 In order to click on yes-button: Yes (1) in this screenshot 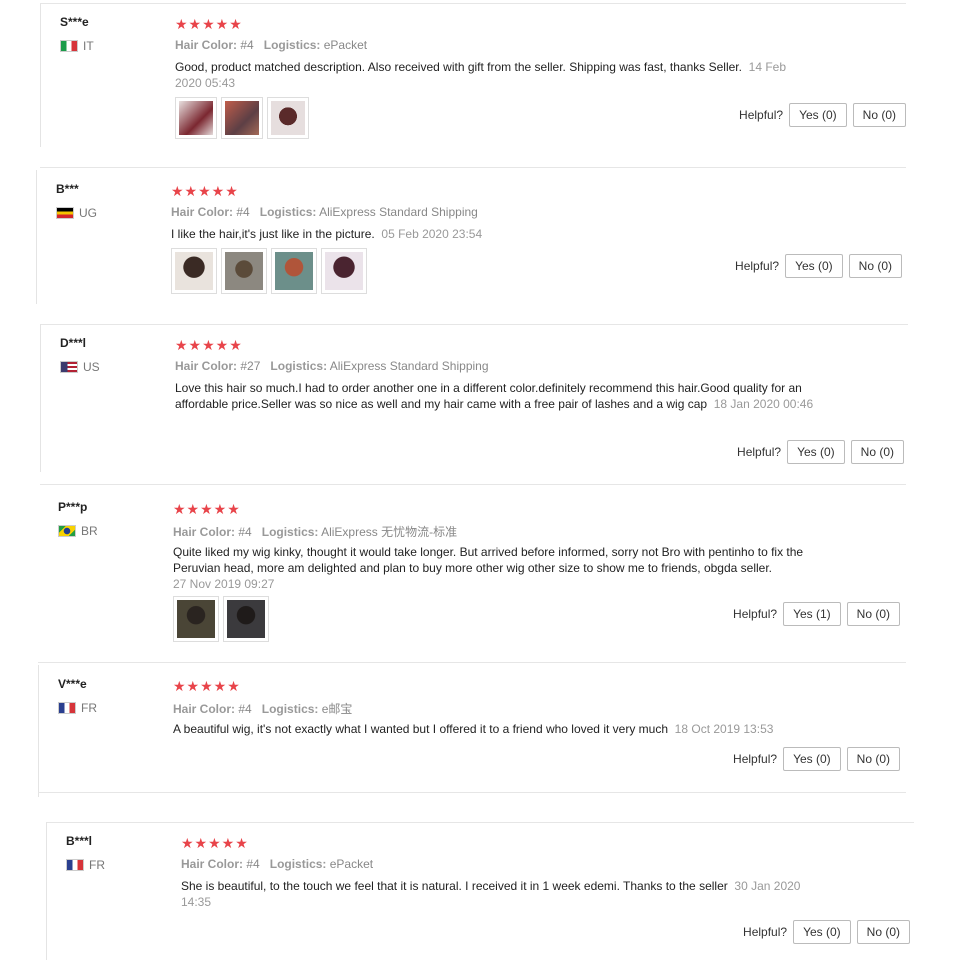, I will do `click(812, 614)`.